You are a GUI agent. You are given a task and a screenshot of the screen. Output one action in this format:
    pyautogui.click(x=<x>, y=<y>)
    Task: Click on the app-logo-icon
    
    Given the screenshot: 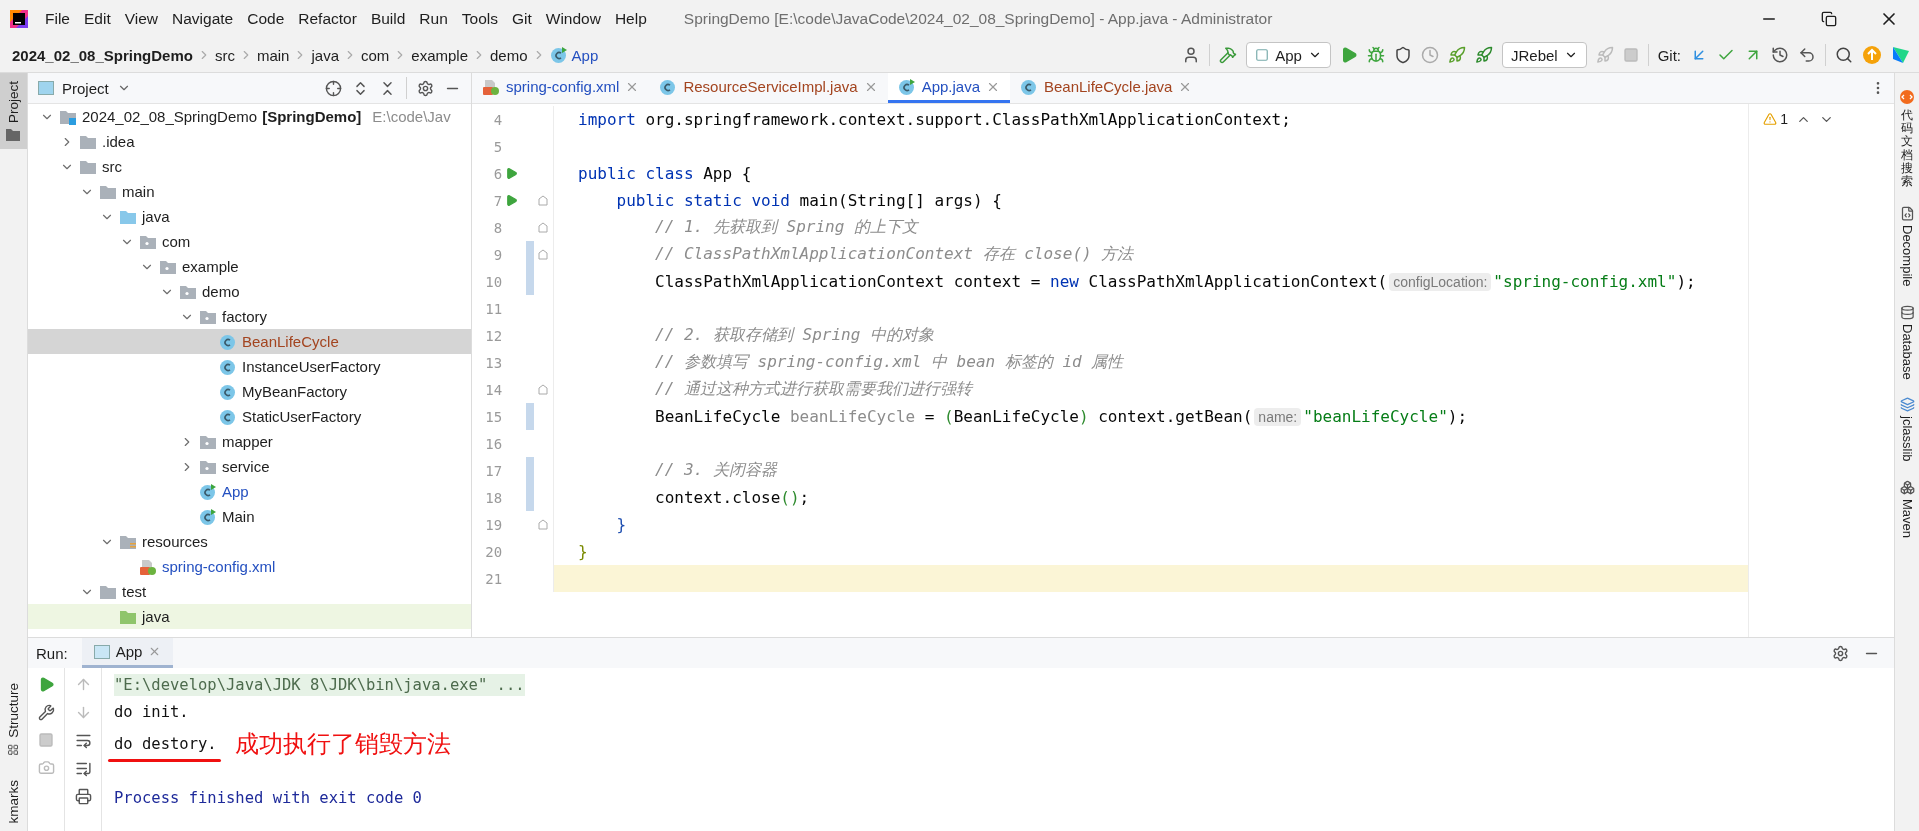 What is the action you would take?
    pyautogui.click(x=19, y=19)
    